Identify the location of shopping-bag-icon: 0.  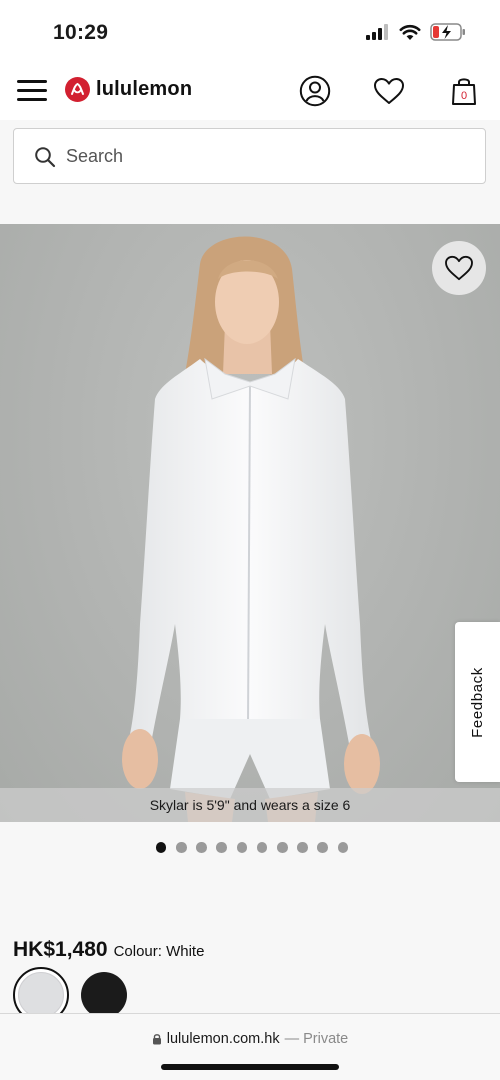
(464, 91).